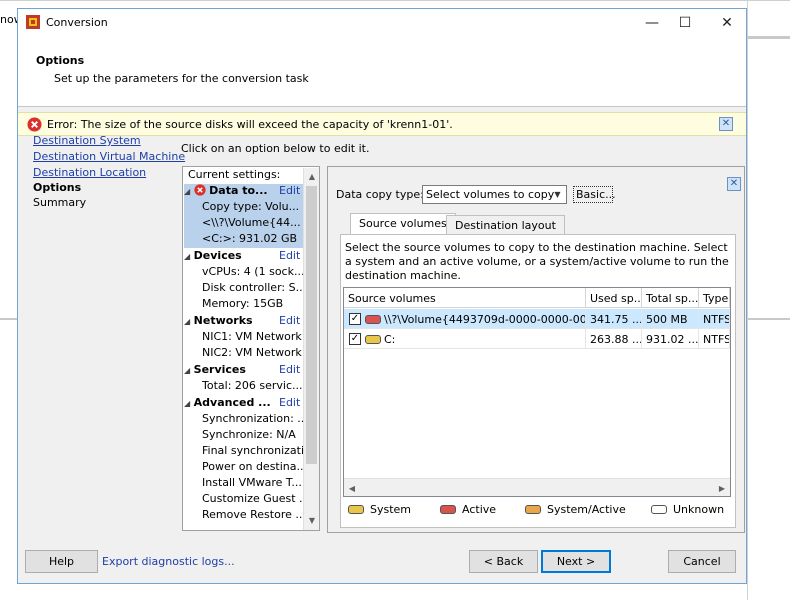 The image size is (790, 600). What do you see at coordinates (243, 436) in the screenshot?
I see `setting-row: Synchronize: N/A` at bounding box center [243, 436].